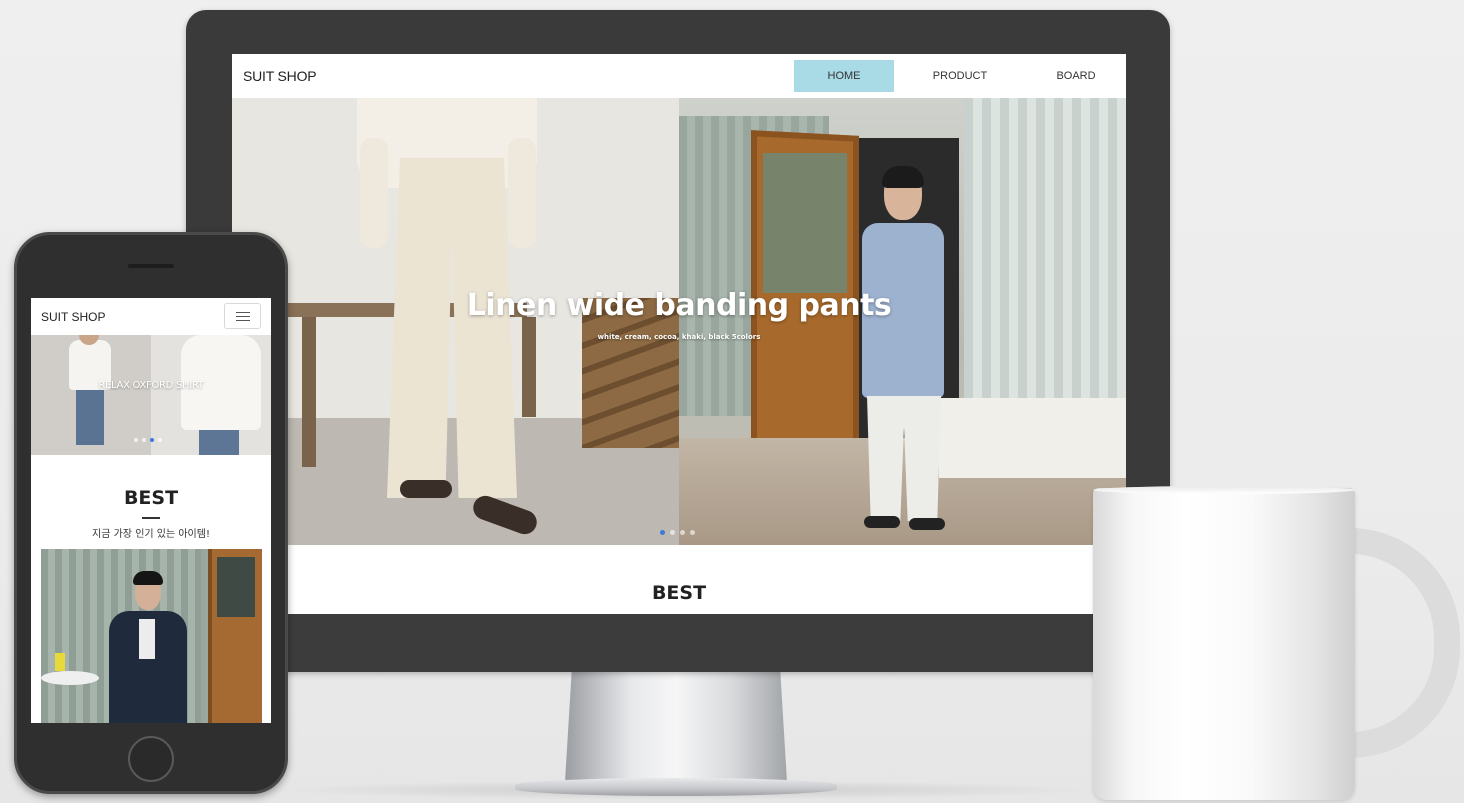 The image size is (1464, 803). I want to click on mug-rim, so click(1224, 490).